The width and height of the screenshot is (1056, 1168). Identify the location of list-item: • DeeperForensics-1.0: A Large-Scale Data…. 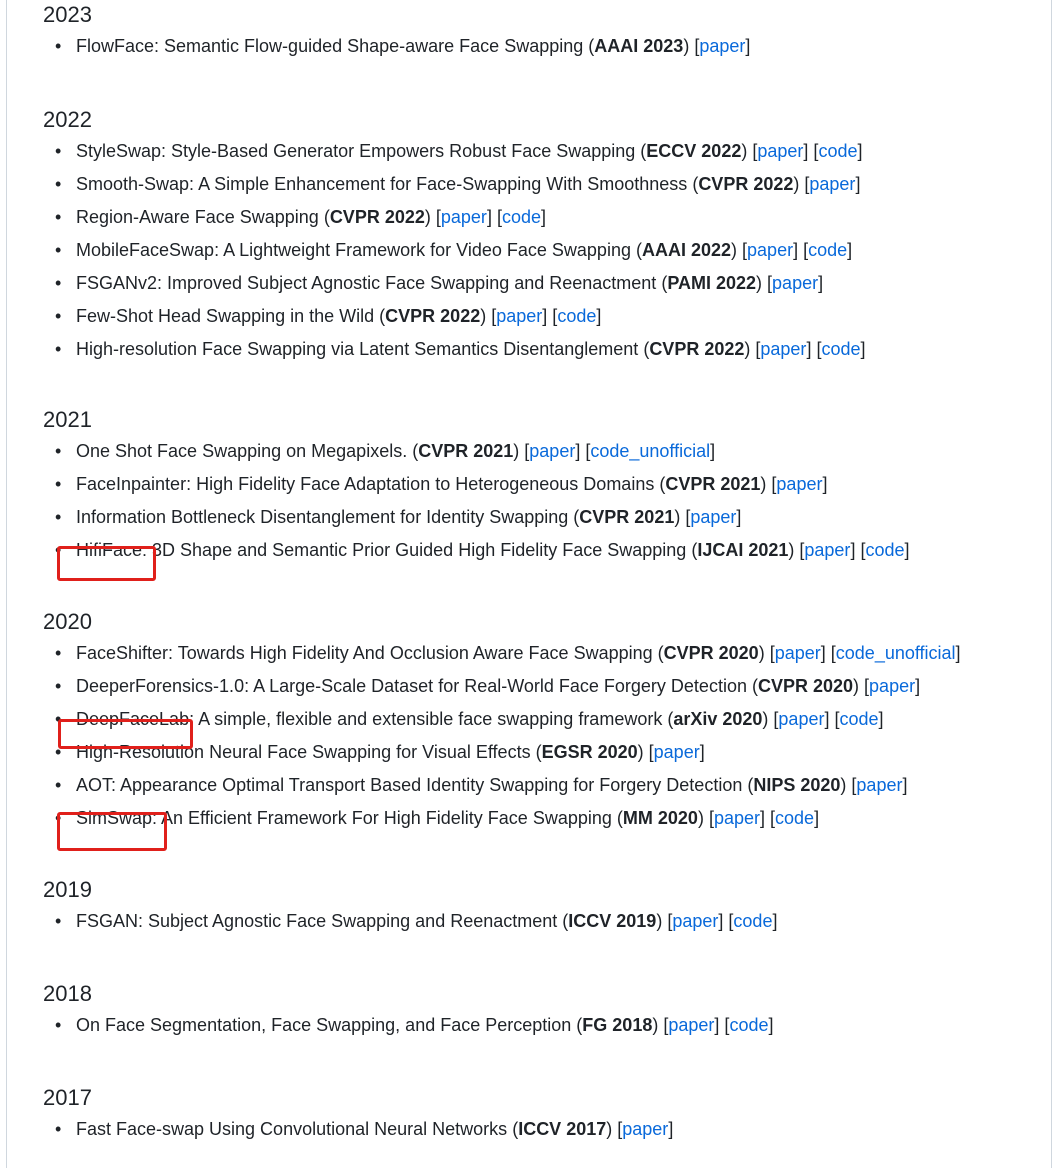
(499, 686).